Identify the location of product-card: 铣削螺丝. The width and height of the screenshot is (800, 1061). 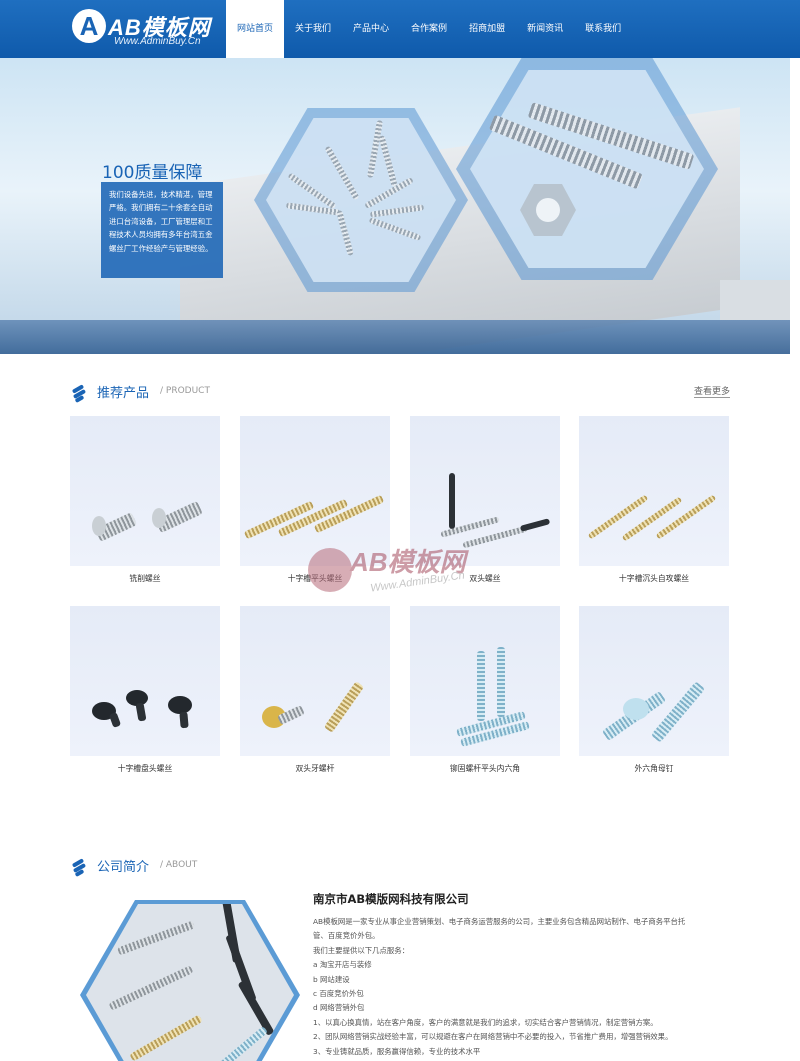
(145, 502).